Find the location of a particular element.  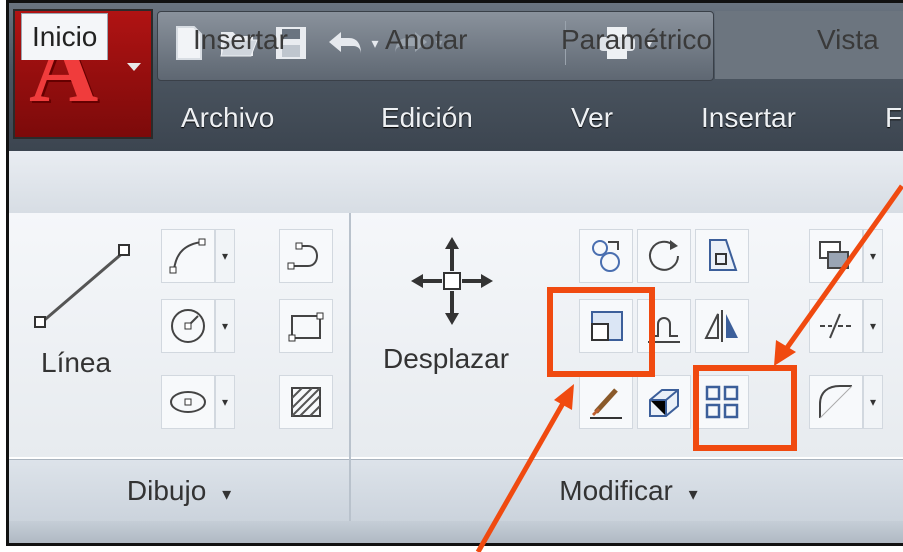

polyline-dropdown-icon: ▾ is located at coordinates (225, 256).